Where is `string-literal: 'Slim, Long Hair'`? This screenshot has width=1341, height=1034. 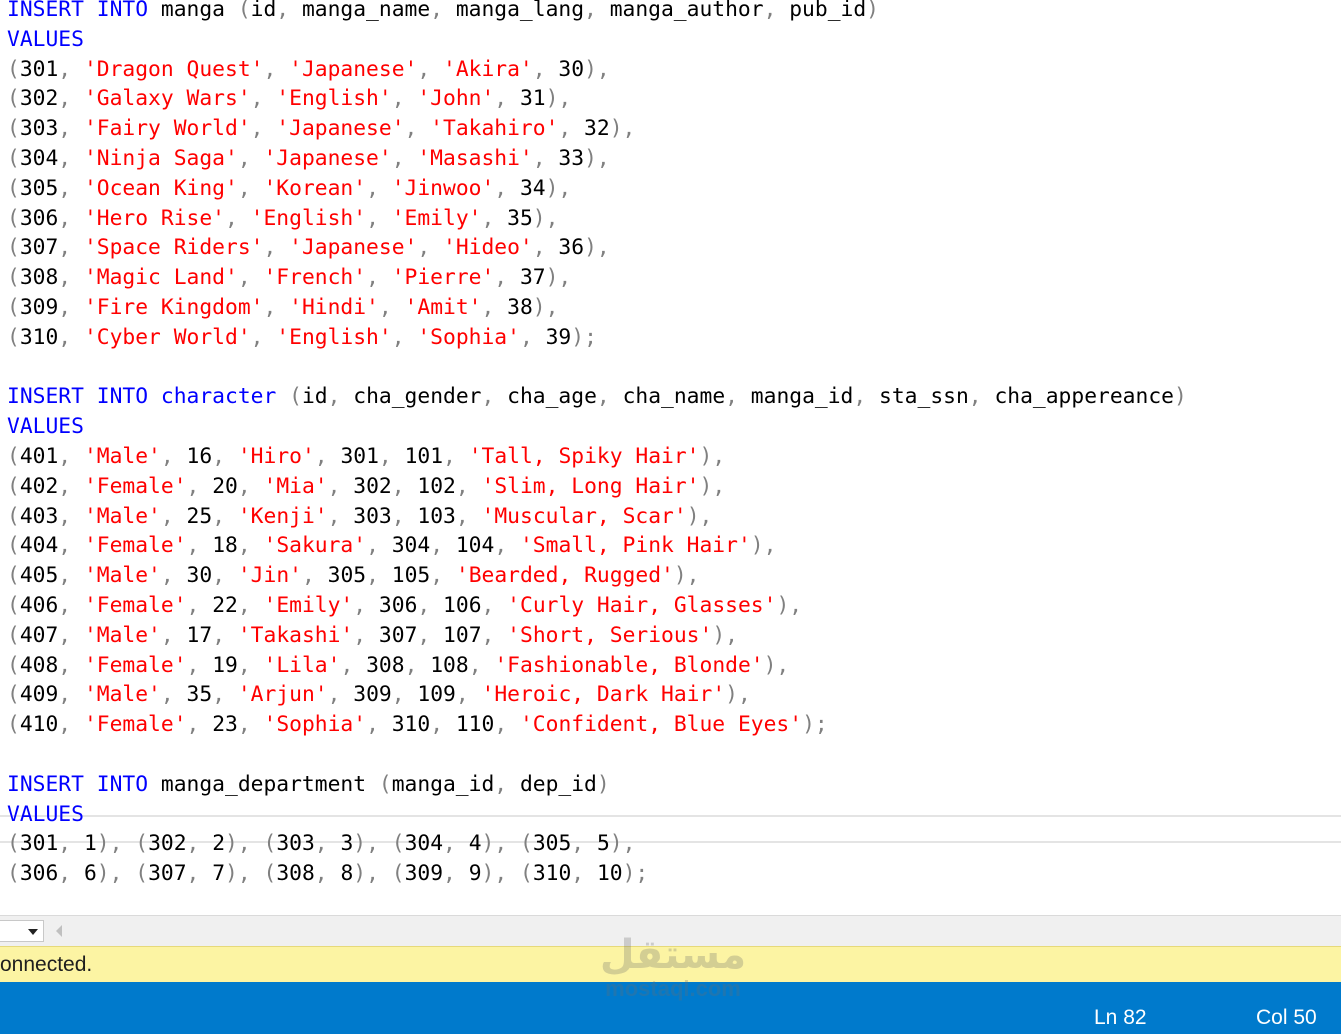 string-literal: 'Slim, Long Hair' is located at coordinates (590, 486).